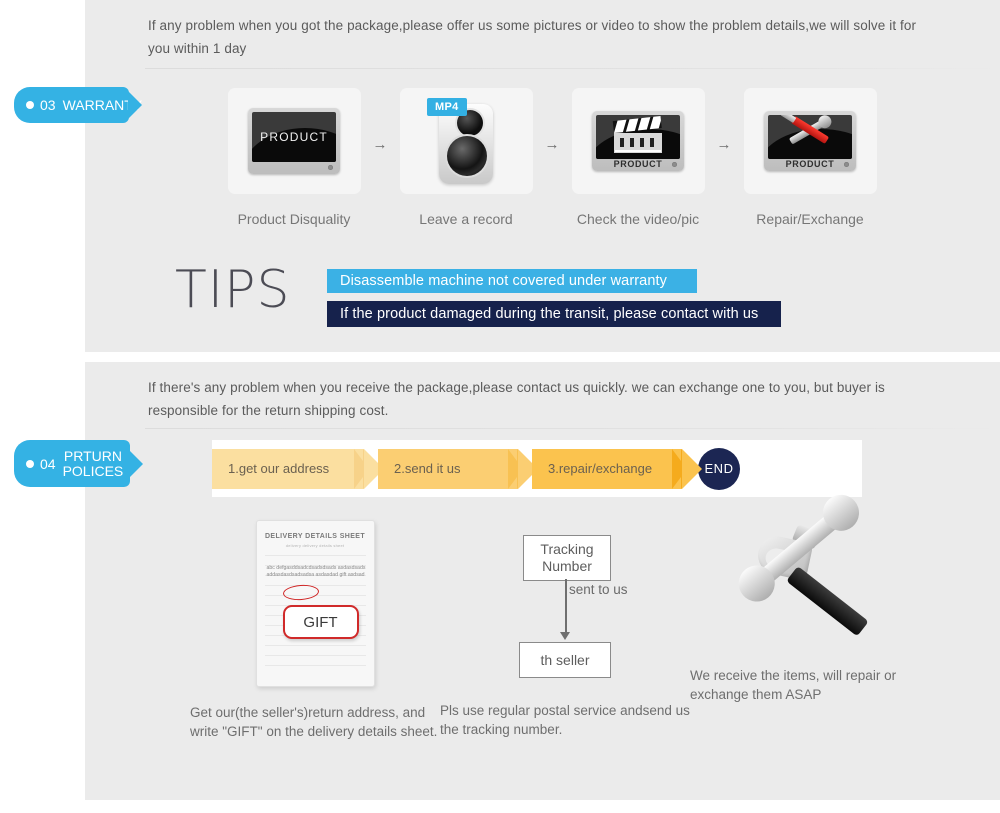 The width and height of the screenshot is (1000, 813). Describe the element at coordinates (102, 104) in the screenshot. I see `warranty-badge-label: WARRANTY` at that location.